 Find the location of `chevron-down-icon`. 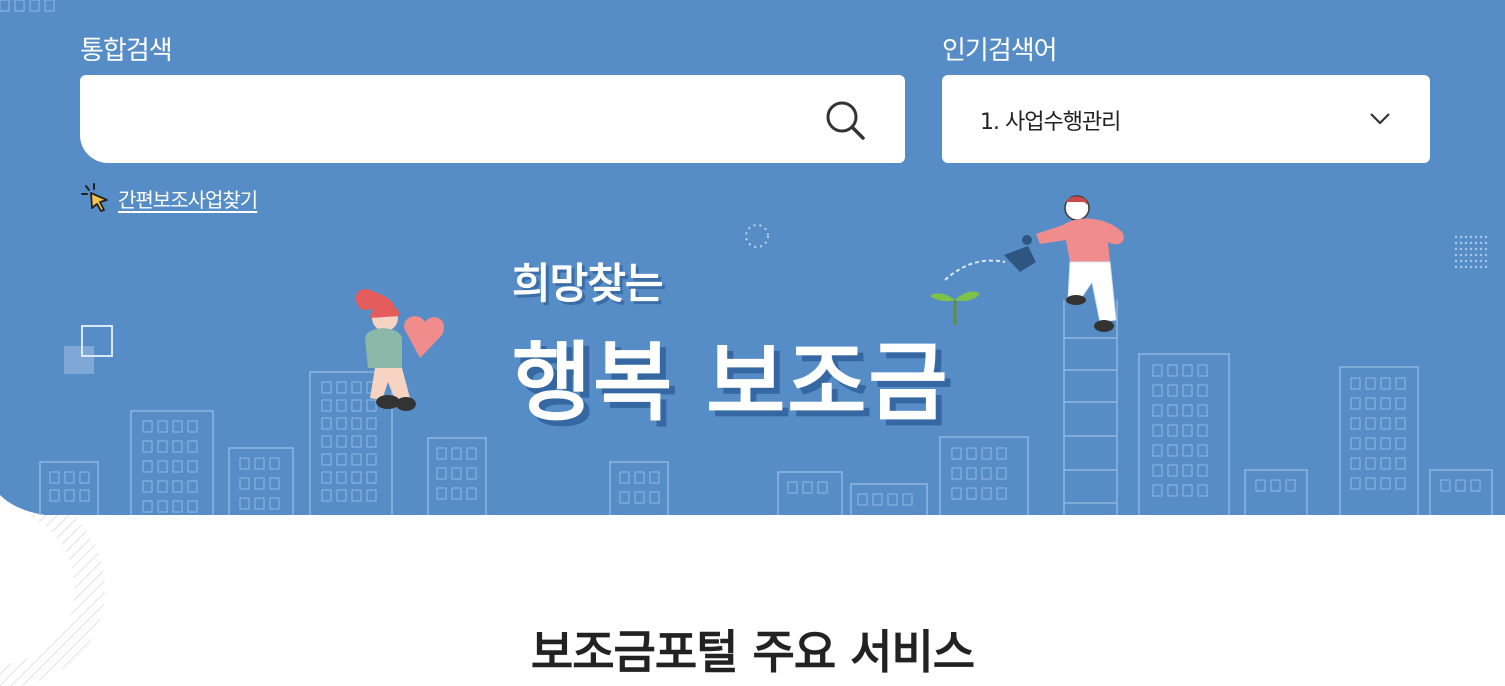

chevron-down-icon is located at coordinates (1380, 119).